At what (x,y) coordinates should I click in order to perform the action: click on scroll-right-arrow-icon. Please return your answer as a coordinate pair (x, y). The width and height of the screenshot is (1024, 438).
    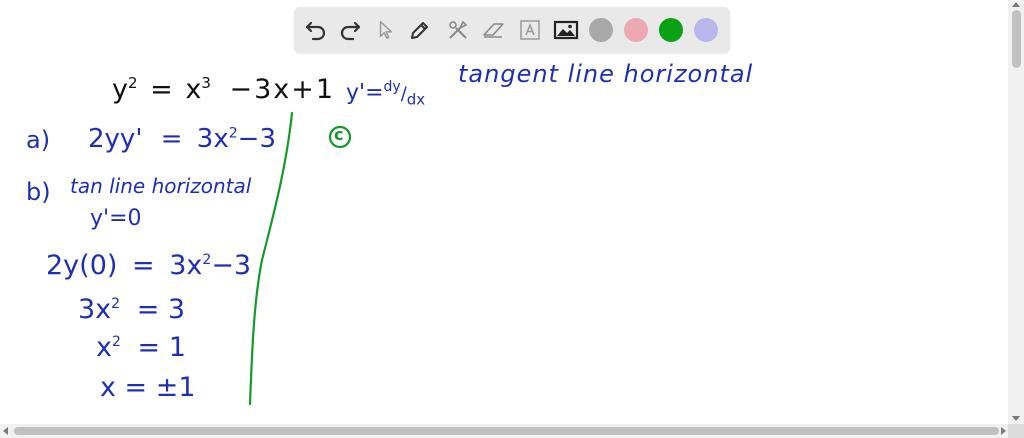
    Looking at the image, I should click on (1003, 431).